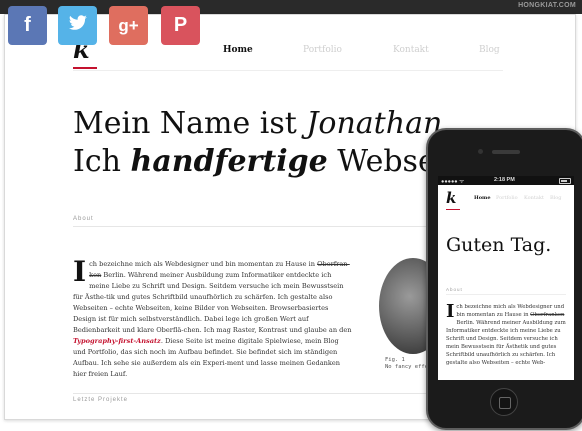  I want to click on mobile-logo: k, so click(451, 198).